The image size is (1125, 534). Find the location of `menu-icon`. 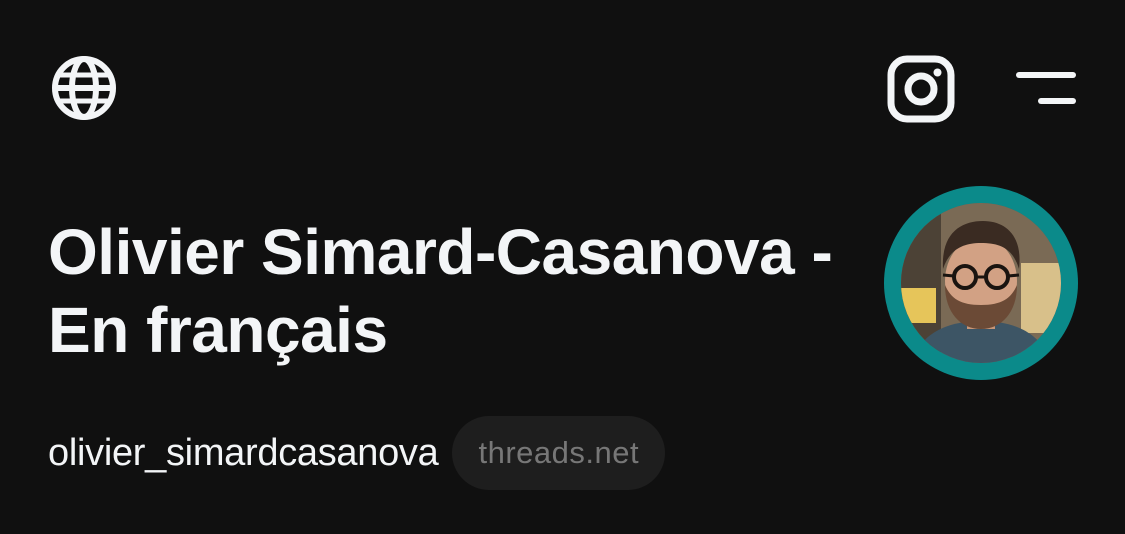

menu-icon is located at coordinates (1046, 88).